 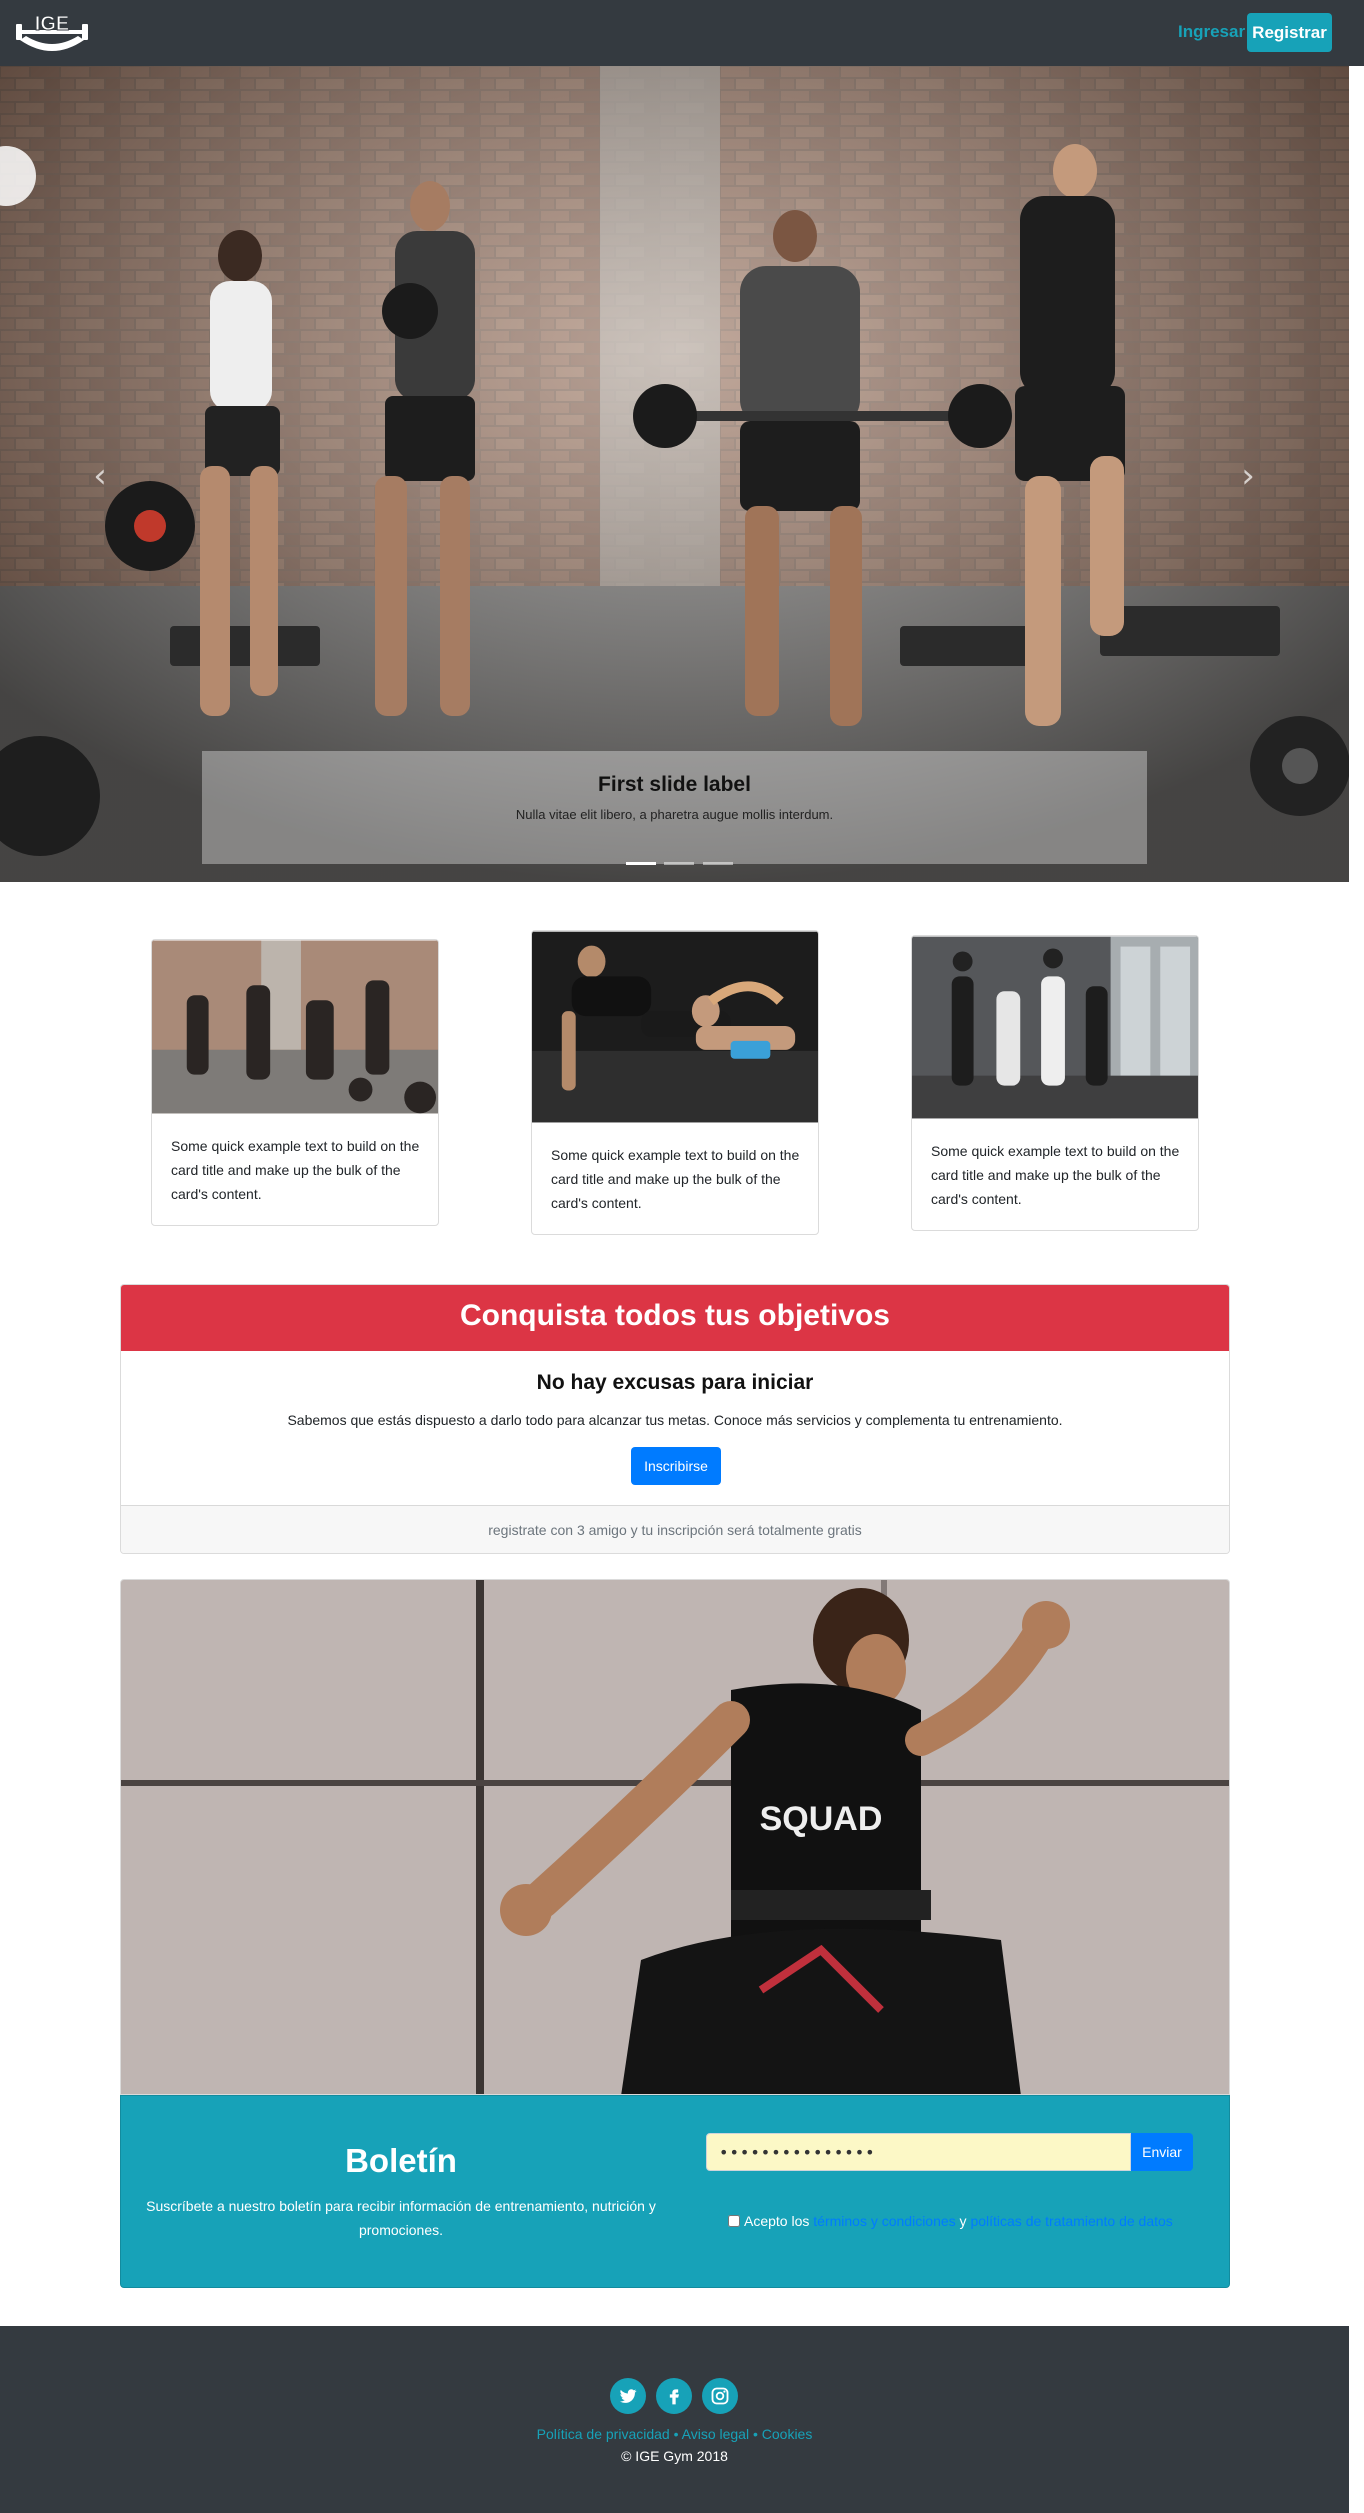 What do you see at coordinates (675, 1382) in the screenshot?
I see `cta-subtitle: No hay excusas para iniciar` at bounding box center [675, 1382].